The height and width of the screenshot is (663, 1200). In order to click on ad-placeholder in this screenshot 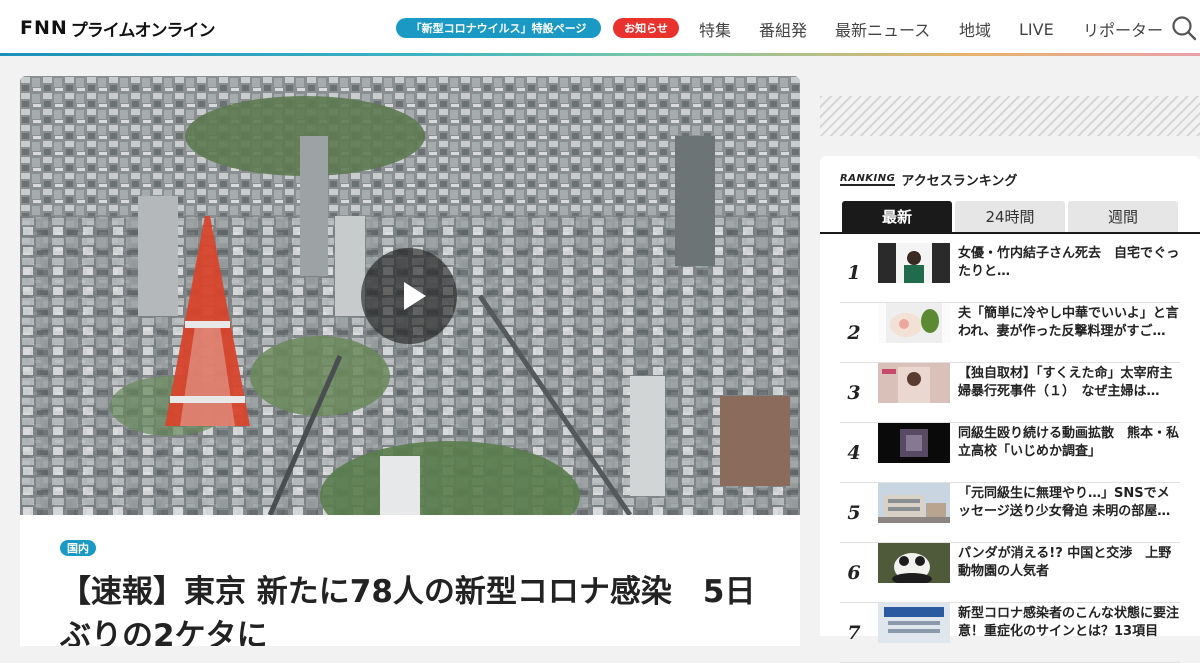, I will do `click(1010, 116)`.